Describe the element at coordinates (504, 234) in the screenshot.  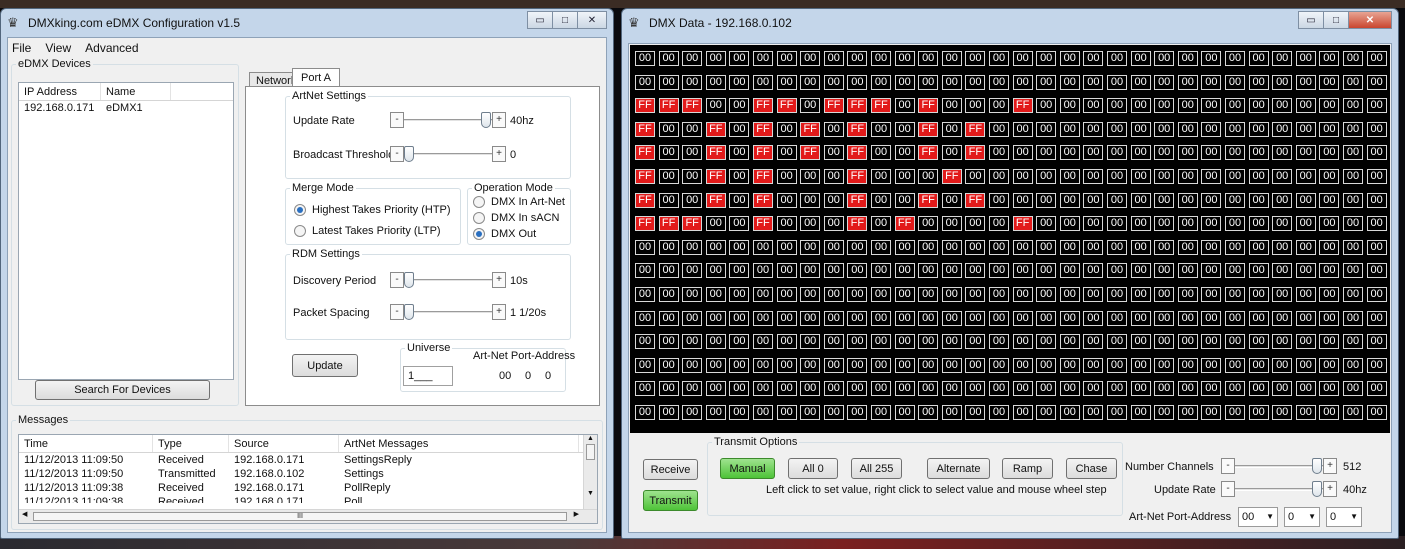
I see `radio-dmx-out: DMX Out` at that location.